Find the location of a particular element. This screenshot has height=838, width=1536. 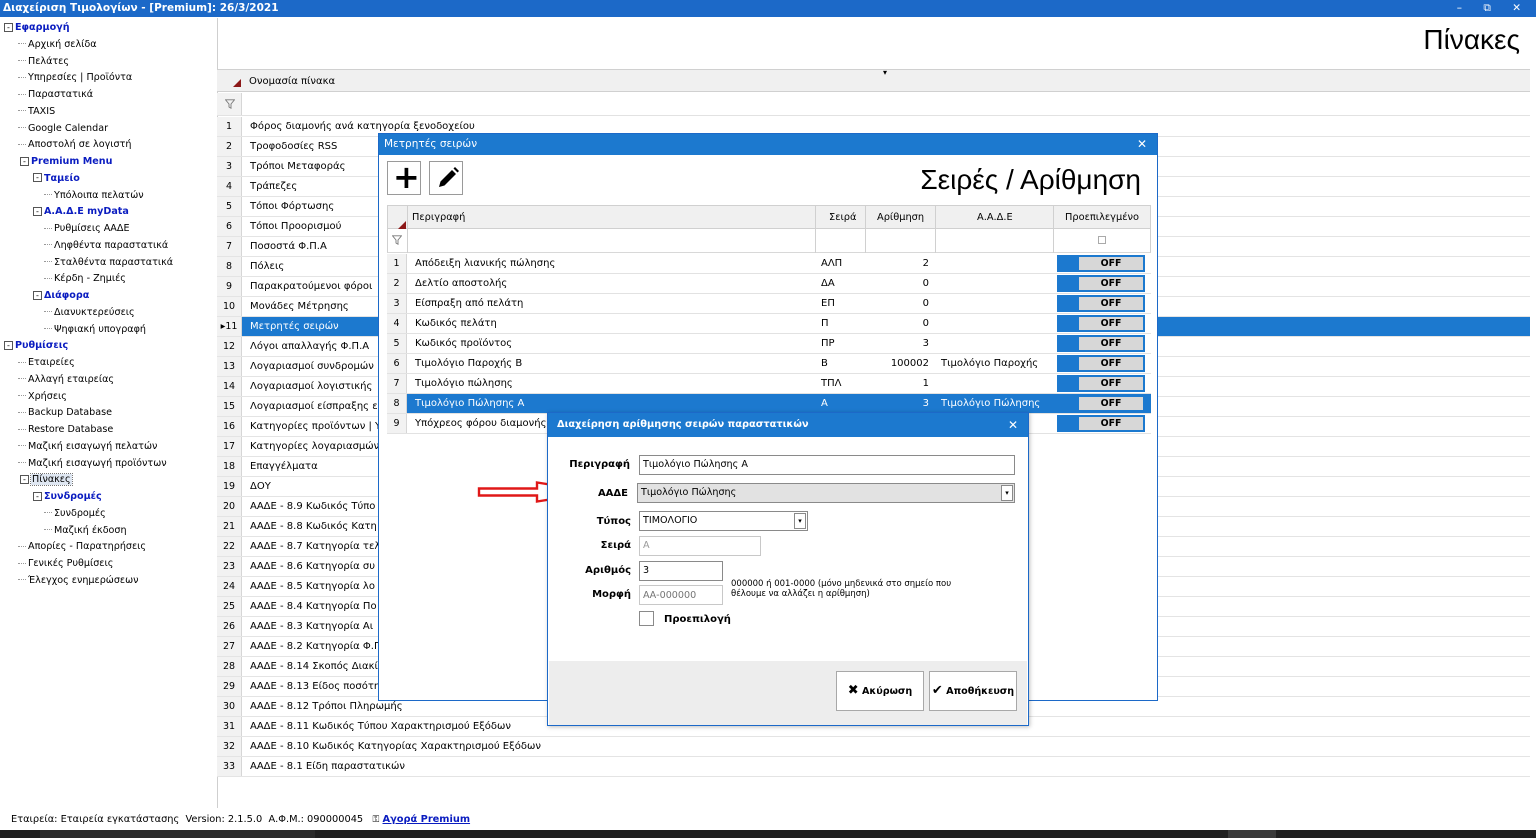

buy-premium-link: Αγορά Premium is located at coordinates (427, 819).